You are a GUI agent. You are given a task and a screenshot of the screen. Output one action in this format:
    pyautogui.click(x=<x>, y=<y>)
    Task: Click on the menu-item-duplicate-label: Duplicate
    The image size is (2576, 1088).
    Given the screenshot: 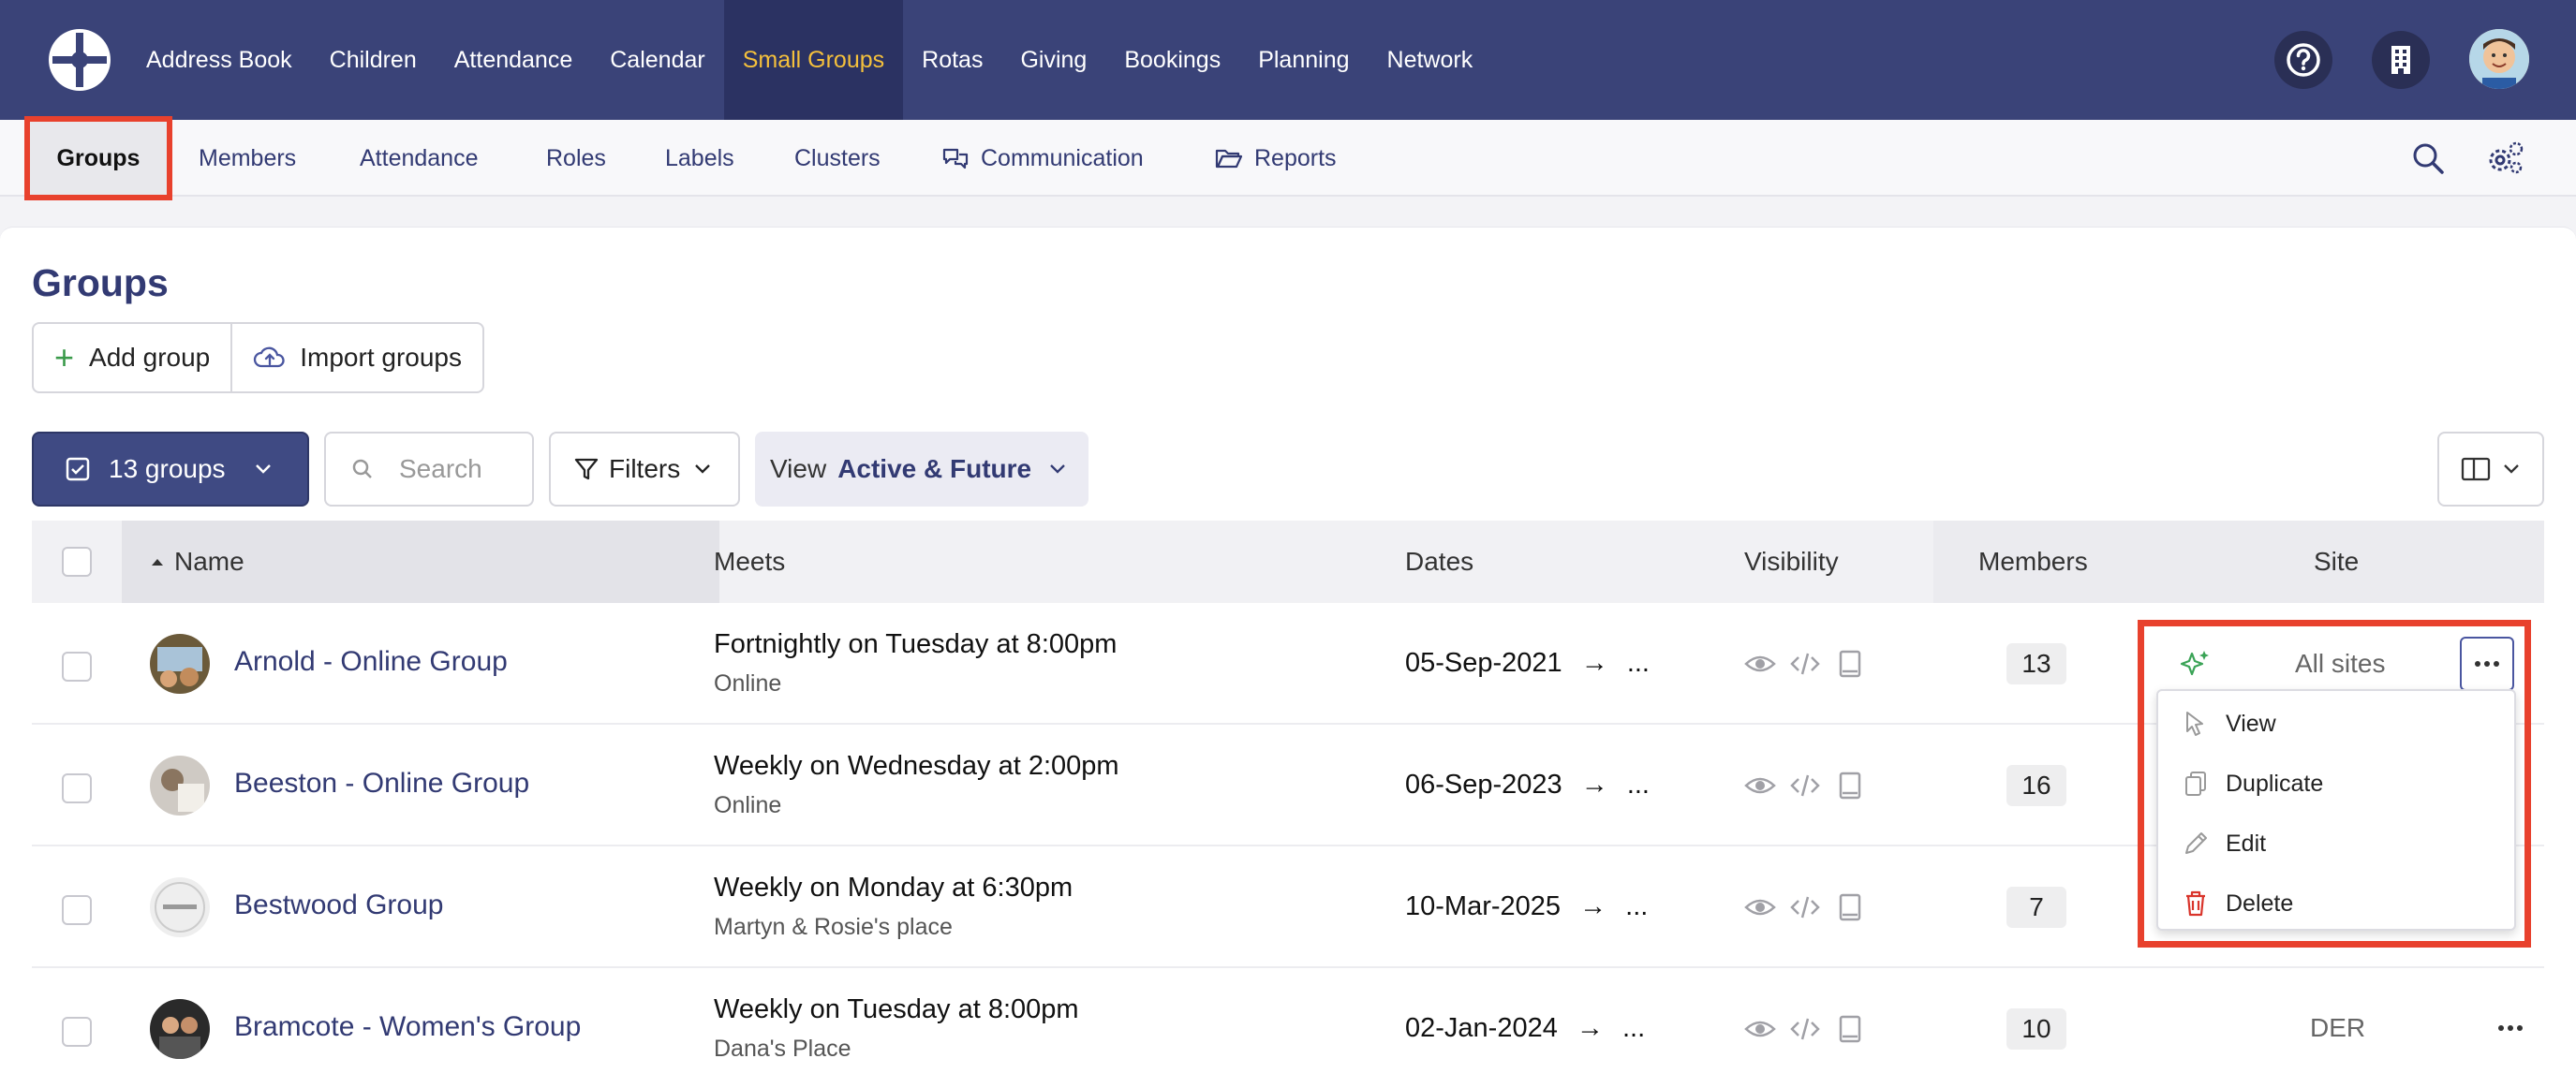 What is the action you would take?
    pyautogui.click(x=2275, y=784)
    